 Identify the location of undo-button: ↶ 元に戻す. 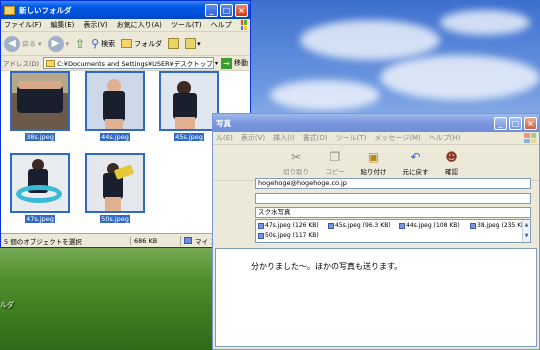
(416, 163).